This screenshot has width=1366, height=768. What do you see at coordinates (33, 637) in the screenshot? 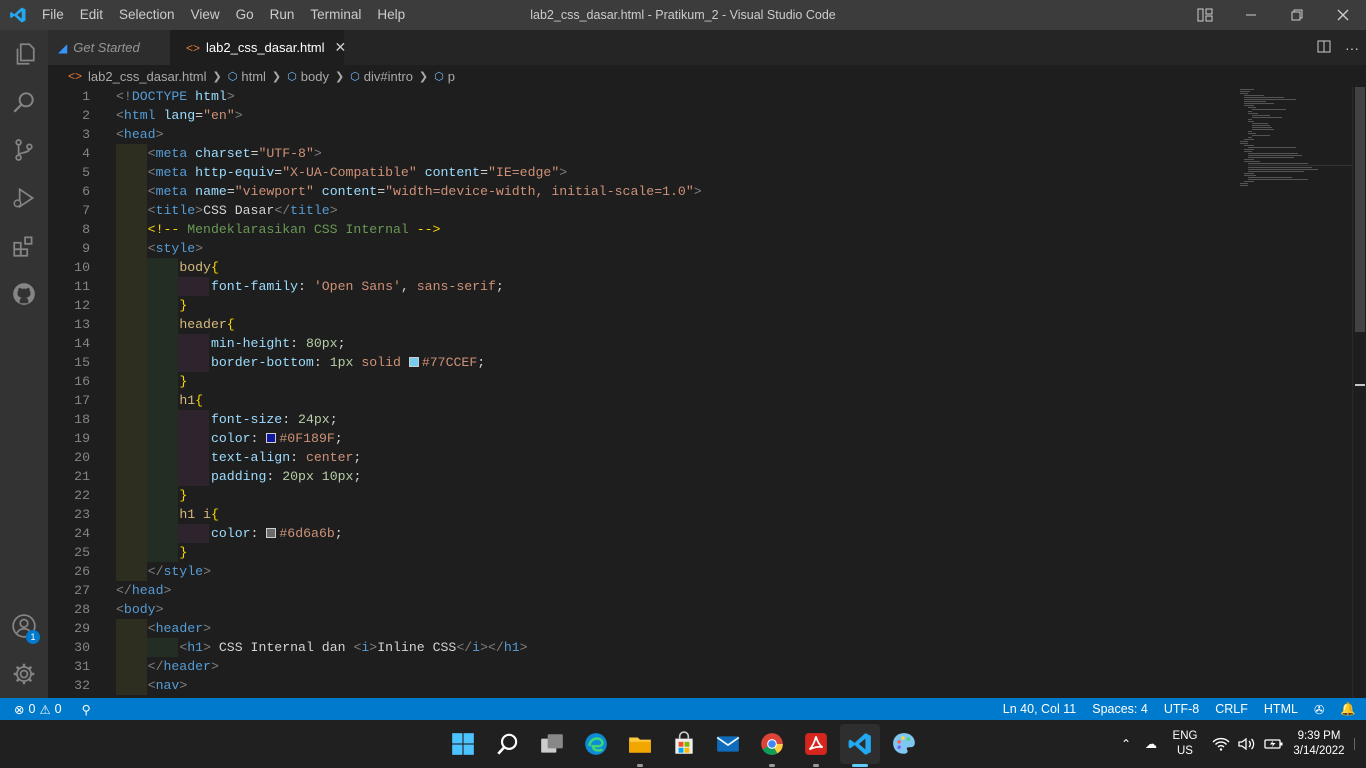
I see `accounts-badge: 1` at bounding box center [33, 637].